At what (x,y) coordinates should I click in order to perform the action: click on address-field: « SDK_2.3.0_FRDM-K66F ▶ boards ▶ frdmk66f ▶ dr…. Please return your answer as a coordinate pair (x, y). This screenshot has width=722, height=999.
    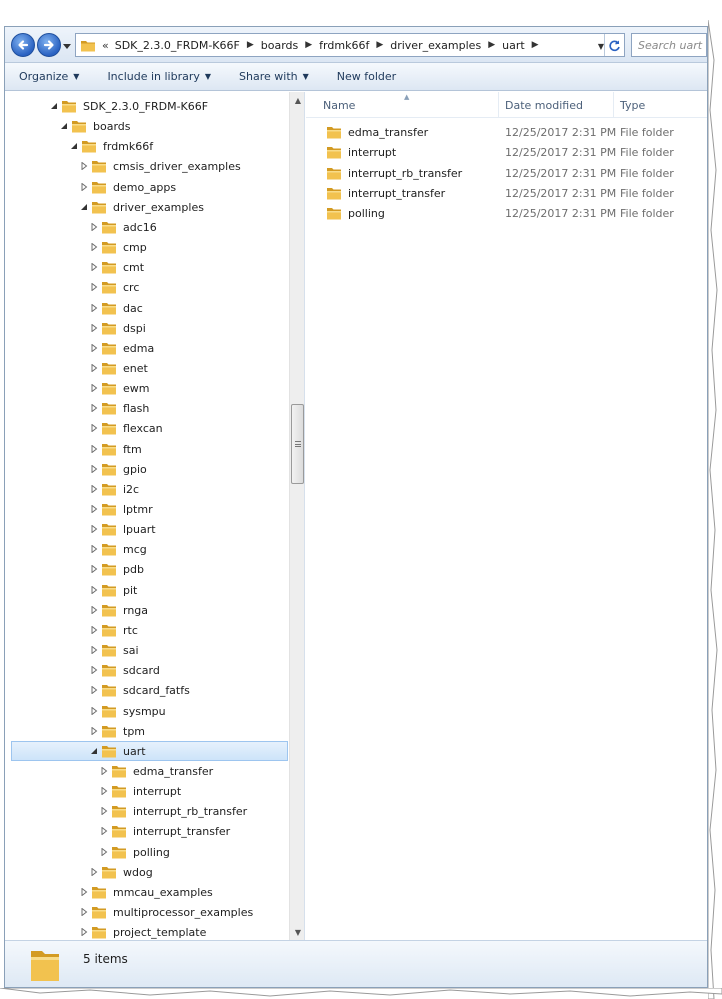
    Looking at the image, I should click on (350, 45).